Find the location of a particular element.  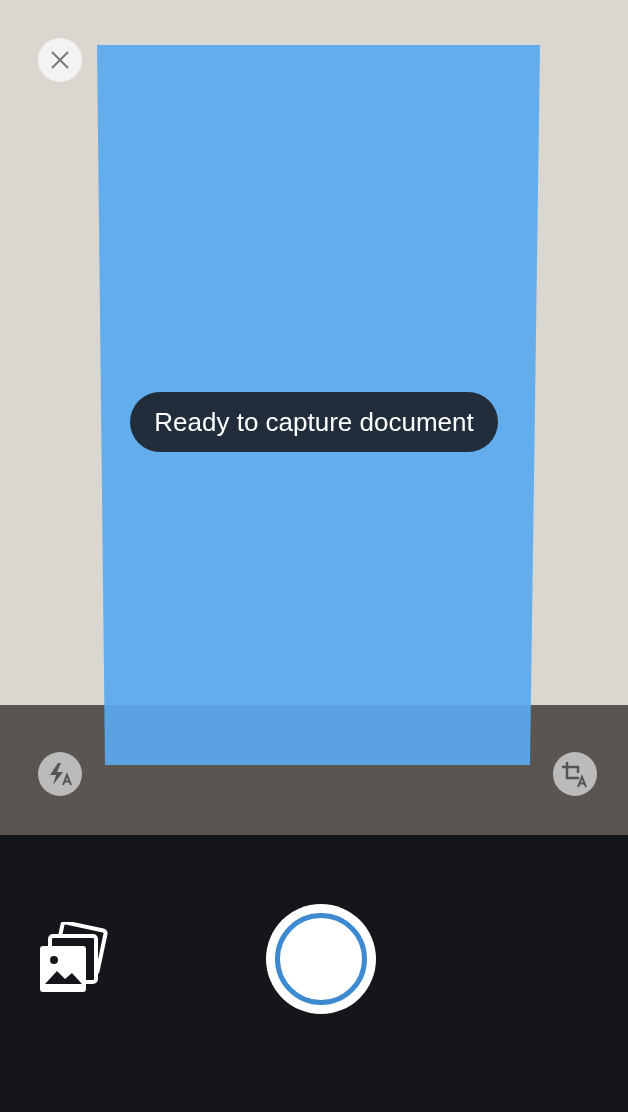

status-toast: Ready to capture document is located at coordinates (314, 422).